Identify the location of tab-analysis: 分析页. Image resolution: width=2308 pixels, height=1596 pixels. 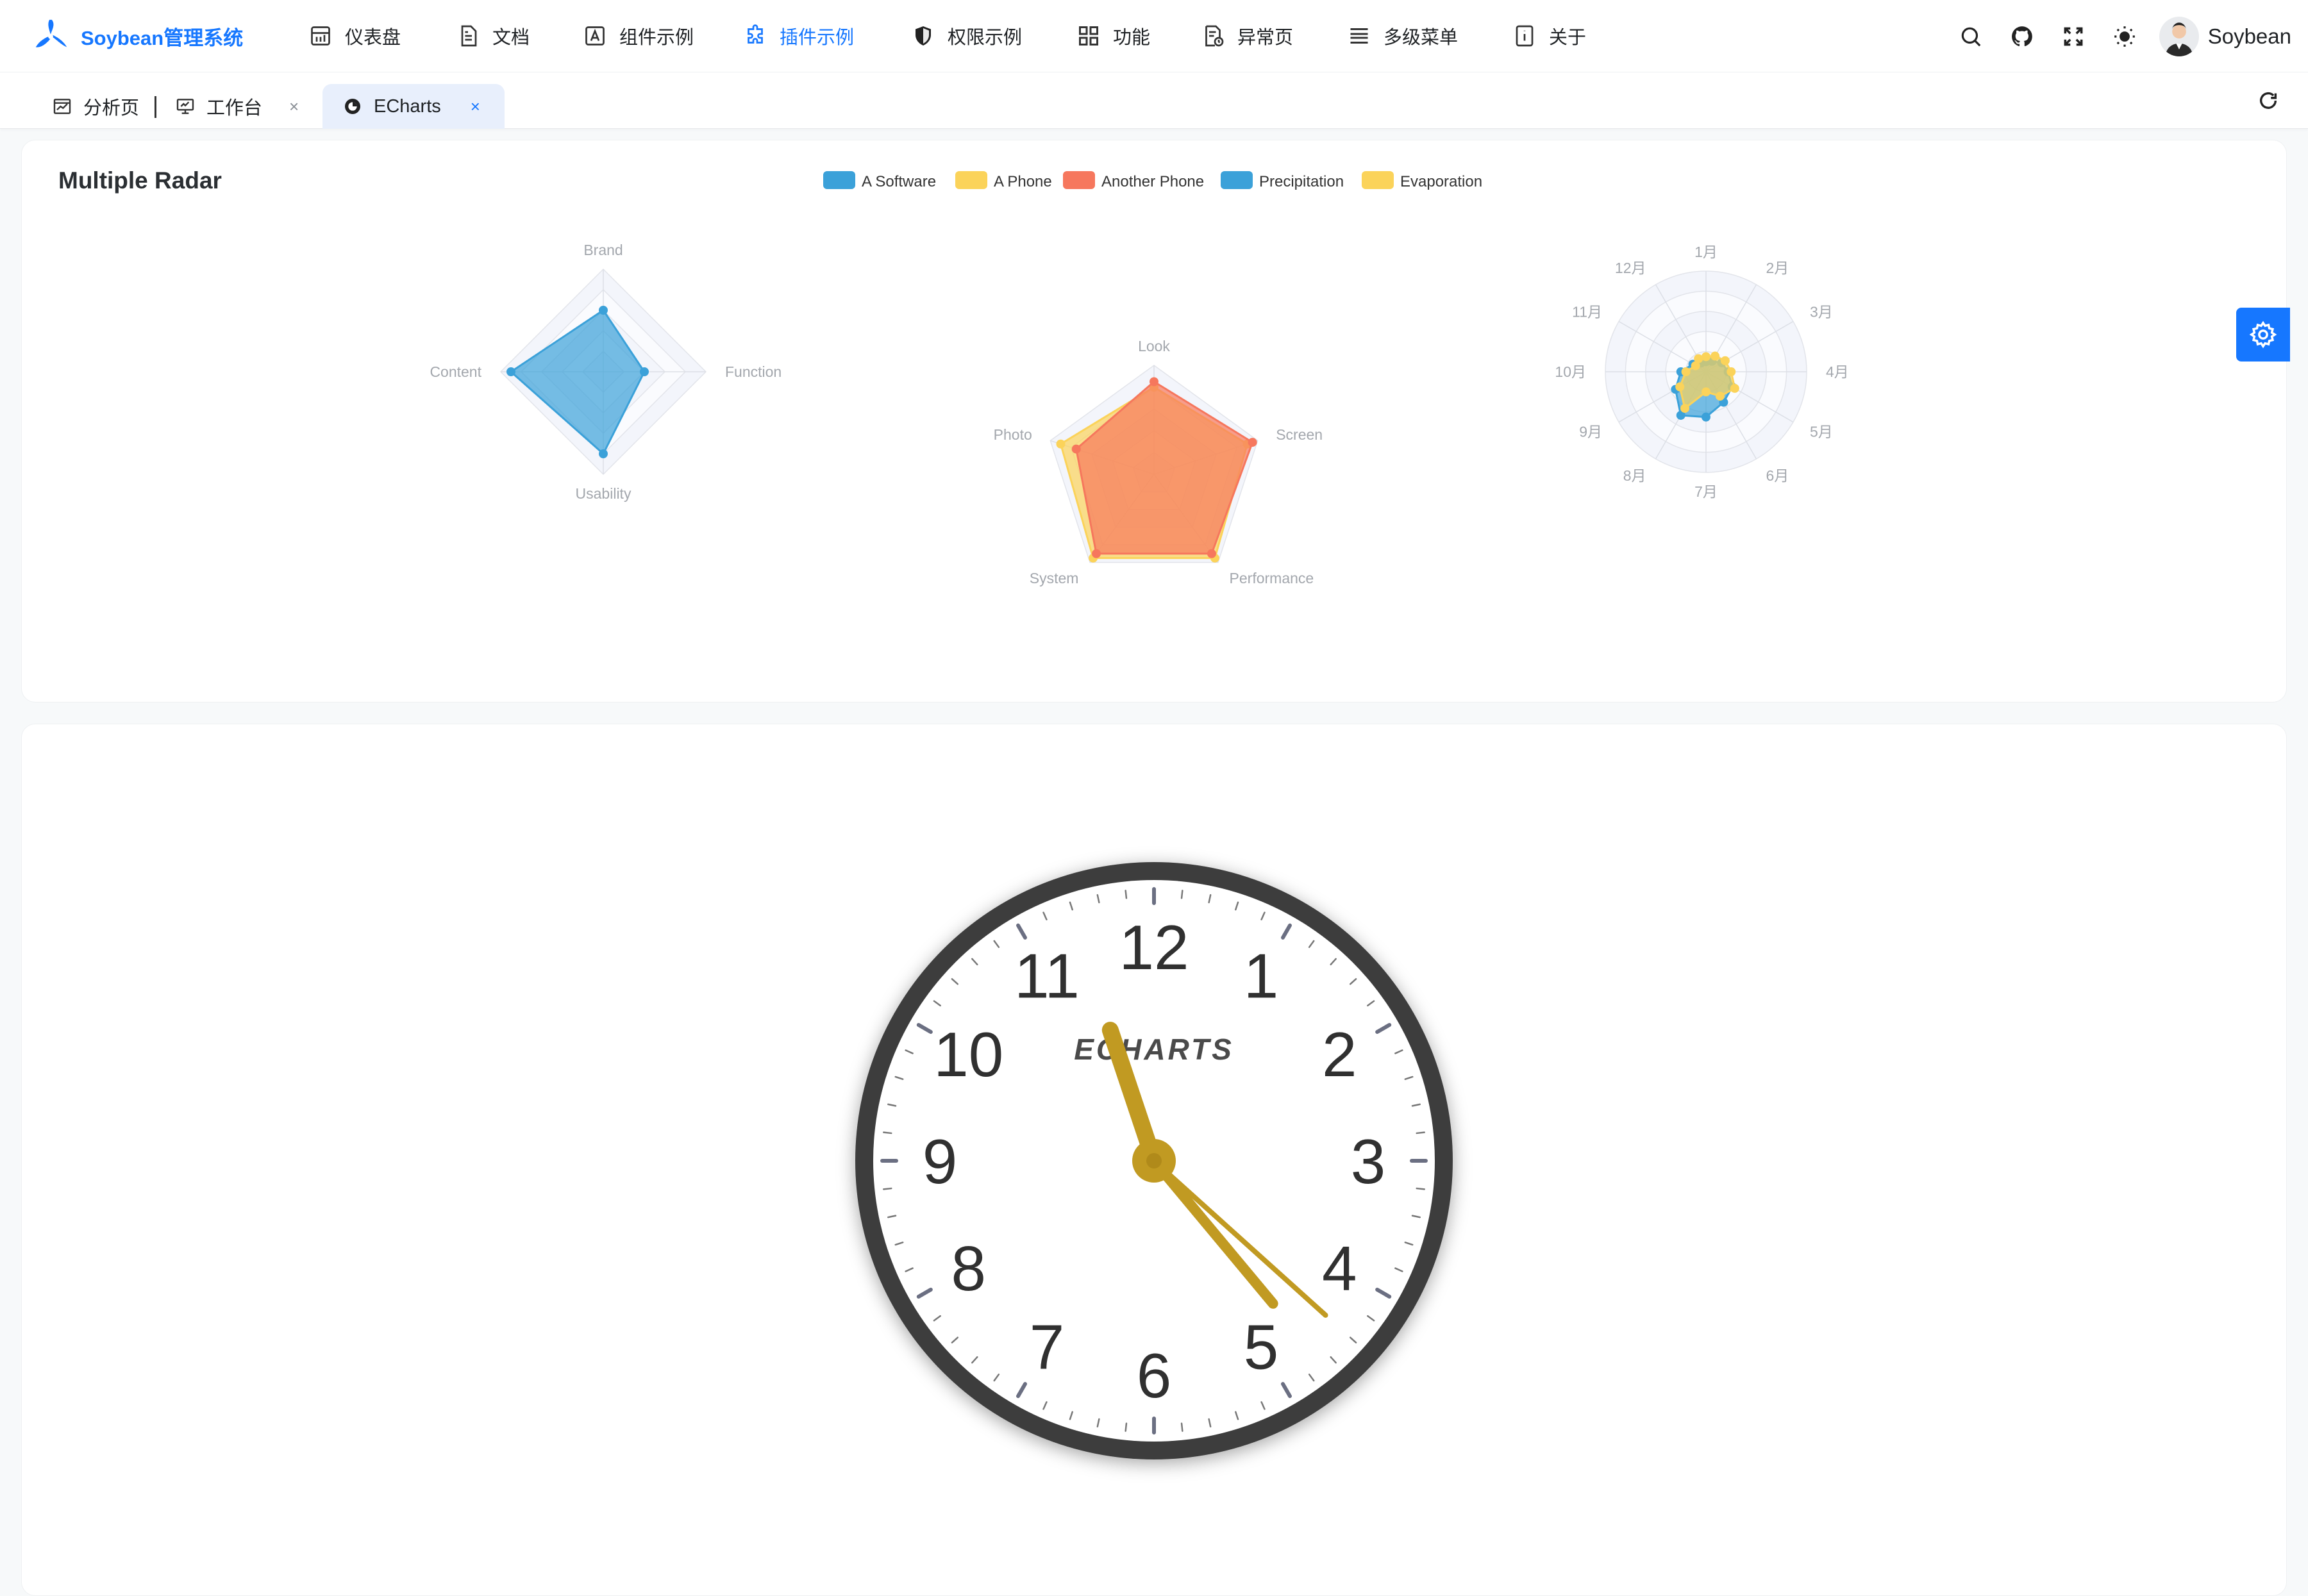
(95, 106).